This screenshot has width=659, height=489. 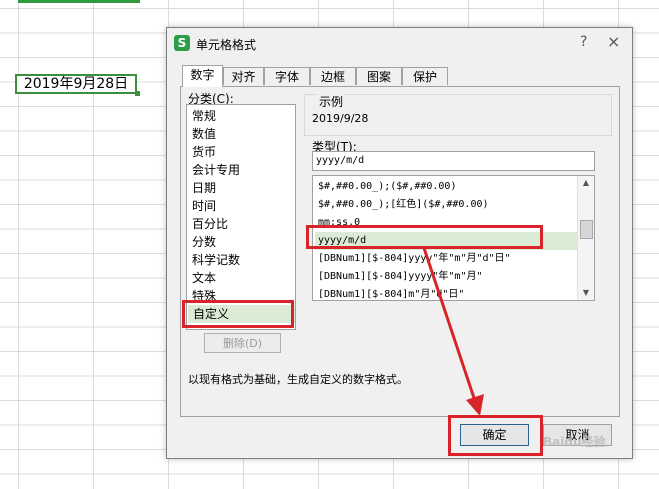 What do you see at coordinates (216, 260) in the screenshot?
I see `category-item: 科学记数` at bounding box center [216, 260].